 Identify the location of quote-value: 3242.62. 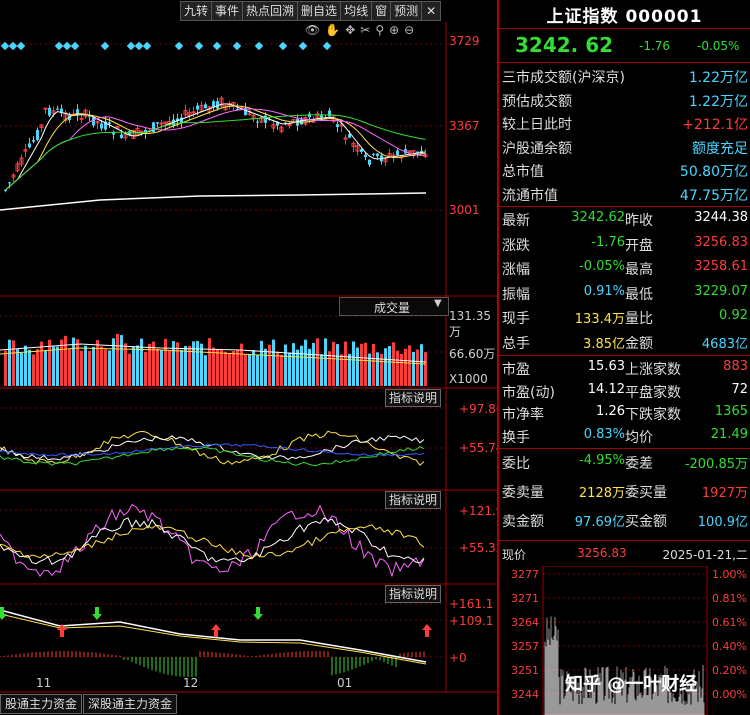
(598, 217).